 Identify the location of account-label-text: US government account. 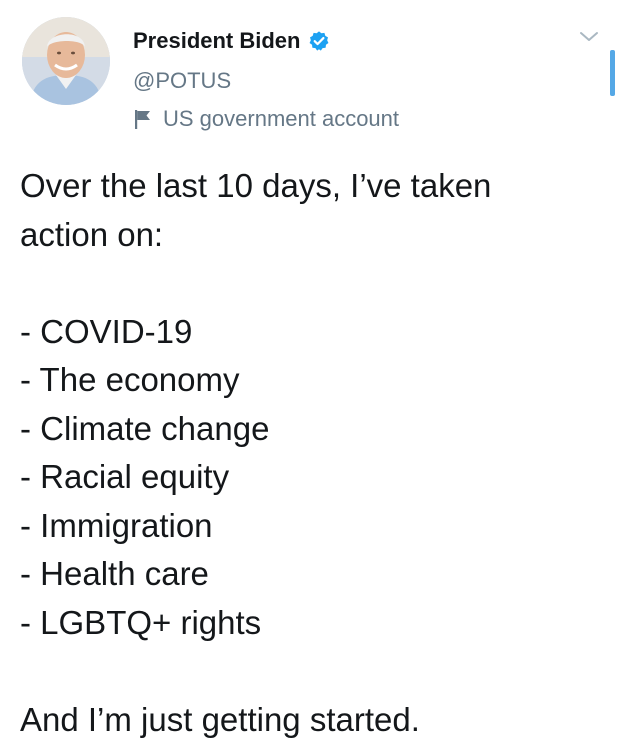
(281, 118).